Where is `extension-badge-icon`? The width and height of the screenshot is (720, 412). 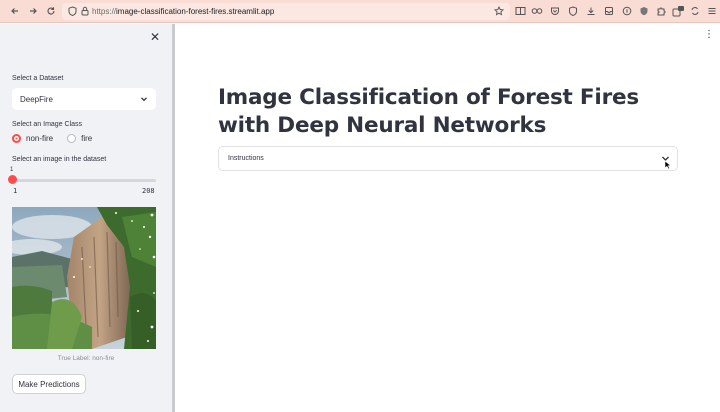
extension-badge-icon is located at coordinates (678, 11).